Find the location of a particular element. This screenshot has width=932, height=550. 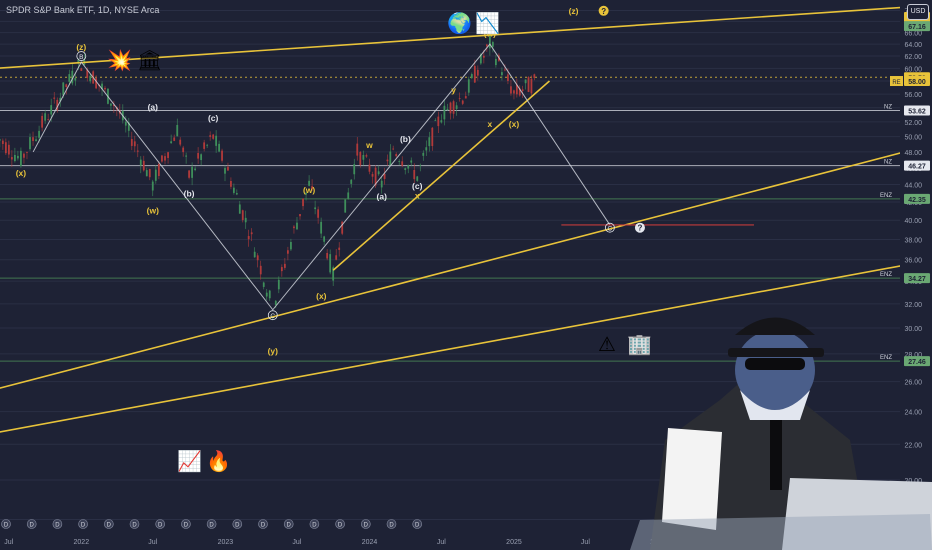

wave-label: (x) is located at coordinates (21, 173).